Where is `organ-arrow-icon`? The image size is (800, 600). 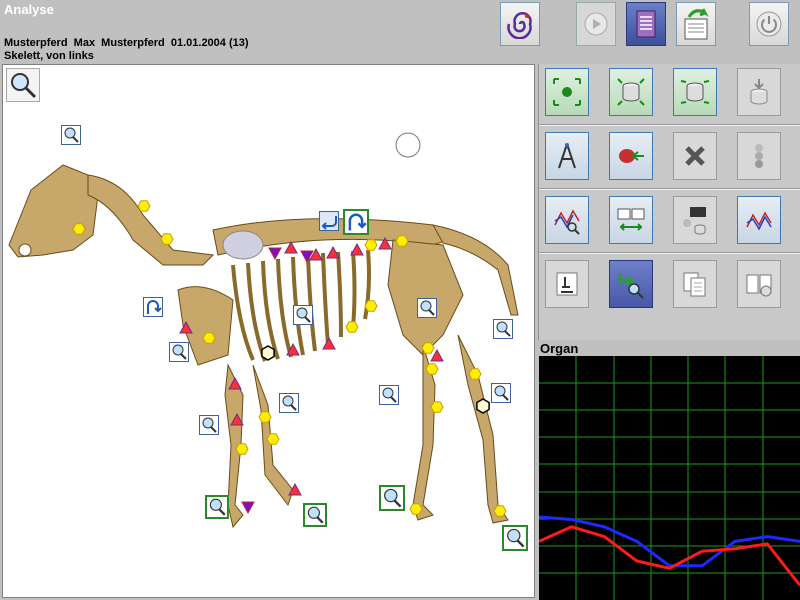
organ-arrow-icon is located at coordinates (631, 156).